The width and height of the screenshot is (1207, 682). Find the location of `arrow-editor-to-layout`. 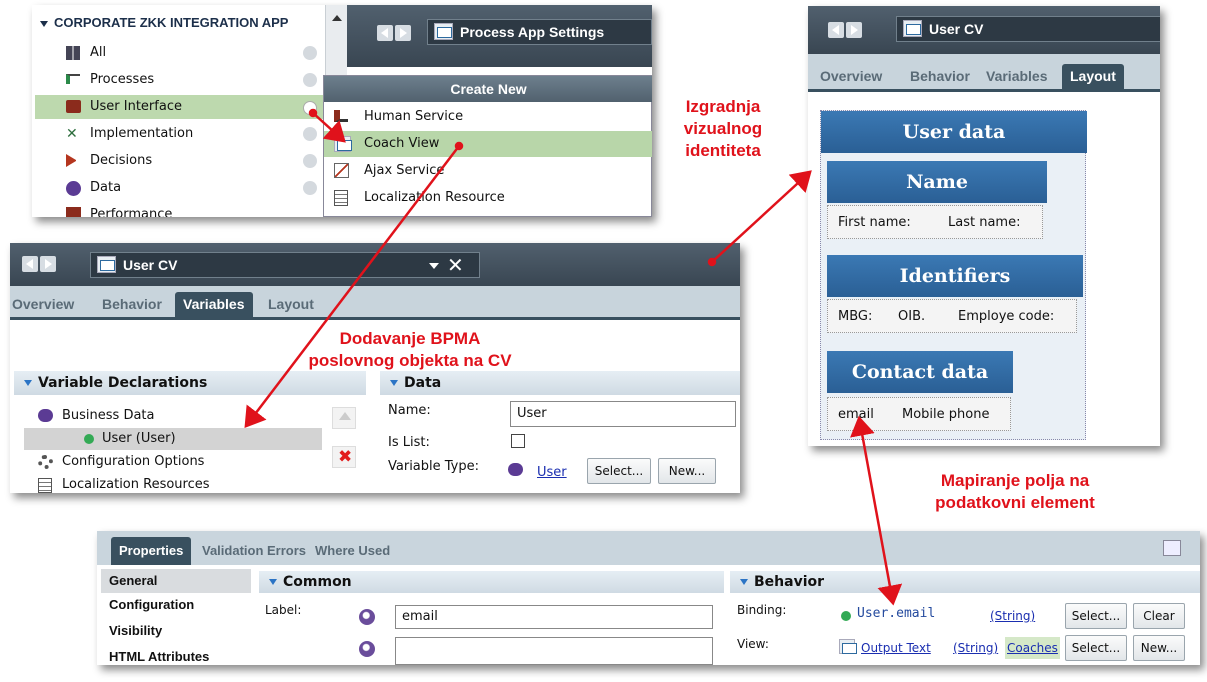

arrow-editor-to-layout is located at coordinates (761, 216).